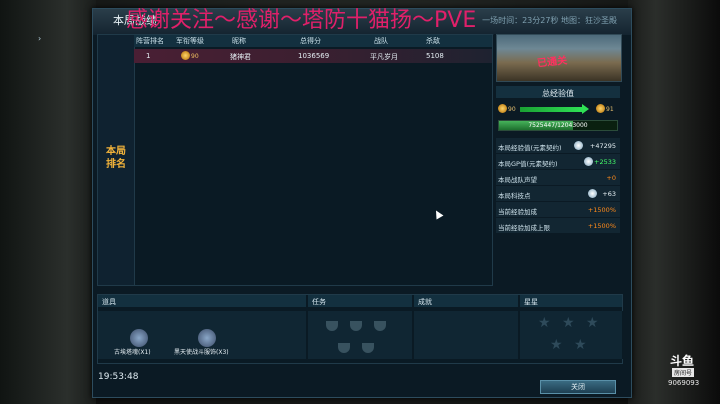 Image resolution: width=720 pixels, height=404 pixels. I want to click on achievements-label: 成就, so click(425, 302).